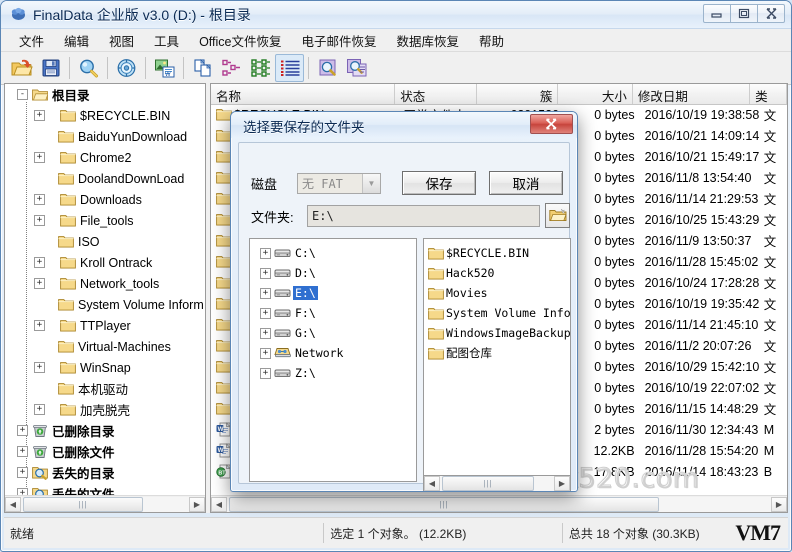 The image size is (792, 552). What do you see at coordinates (105, 430) in the screenshot?
I see `tree-category-0: + 已删除目录` at bounding box center [105, 430].